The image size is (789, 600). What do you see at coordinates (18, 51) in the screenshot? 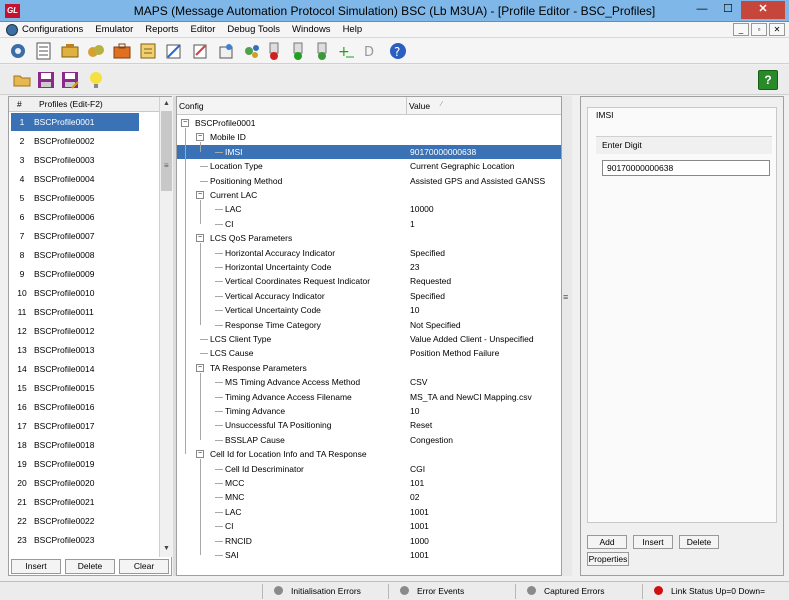
I see `settings-gear-icon` at bounding box center [18, 51].